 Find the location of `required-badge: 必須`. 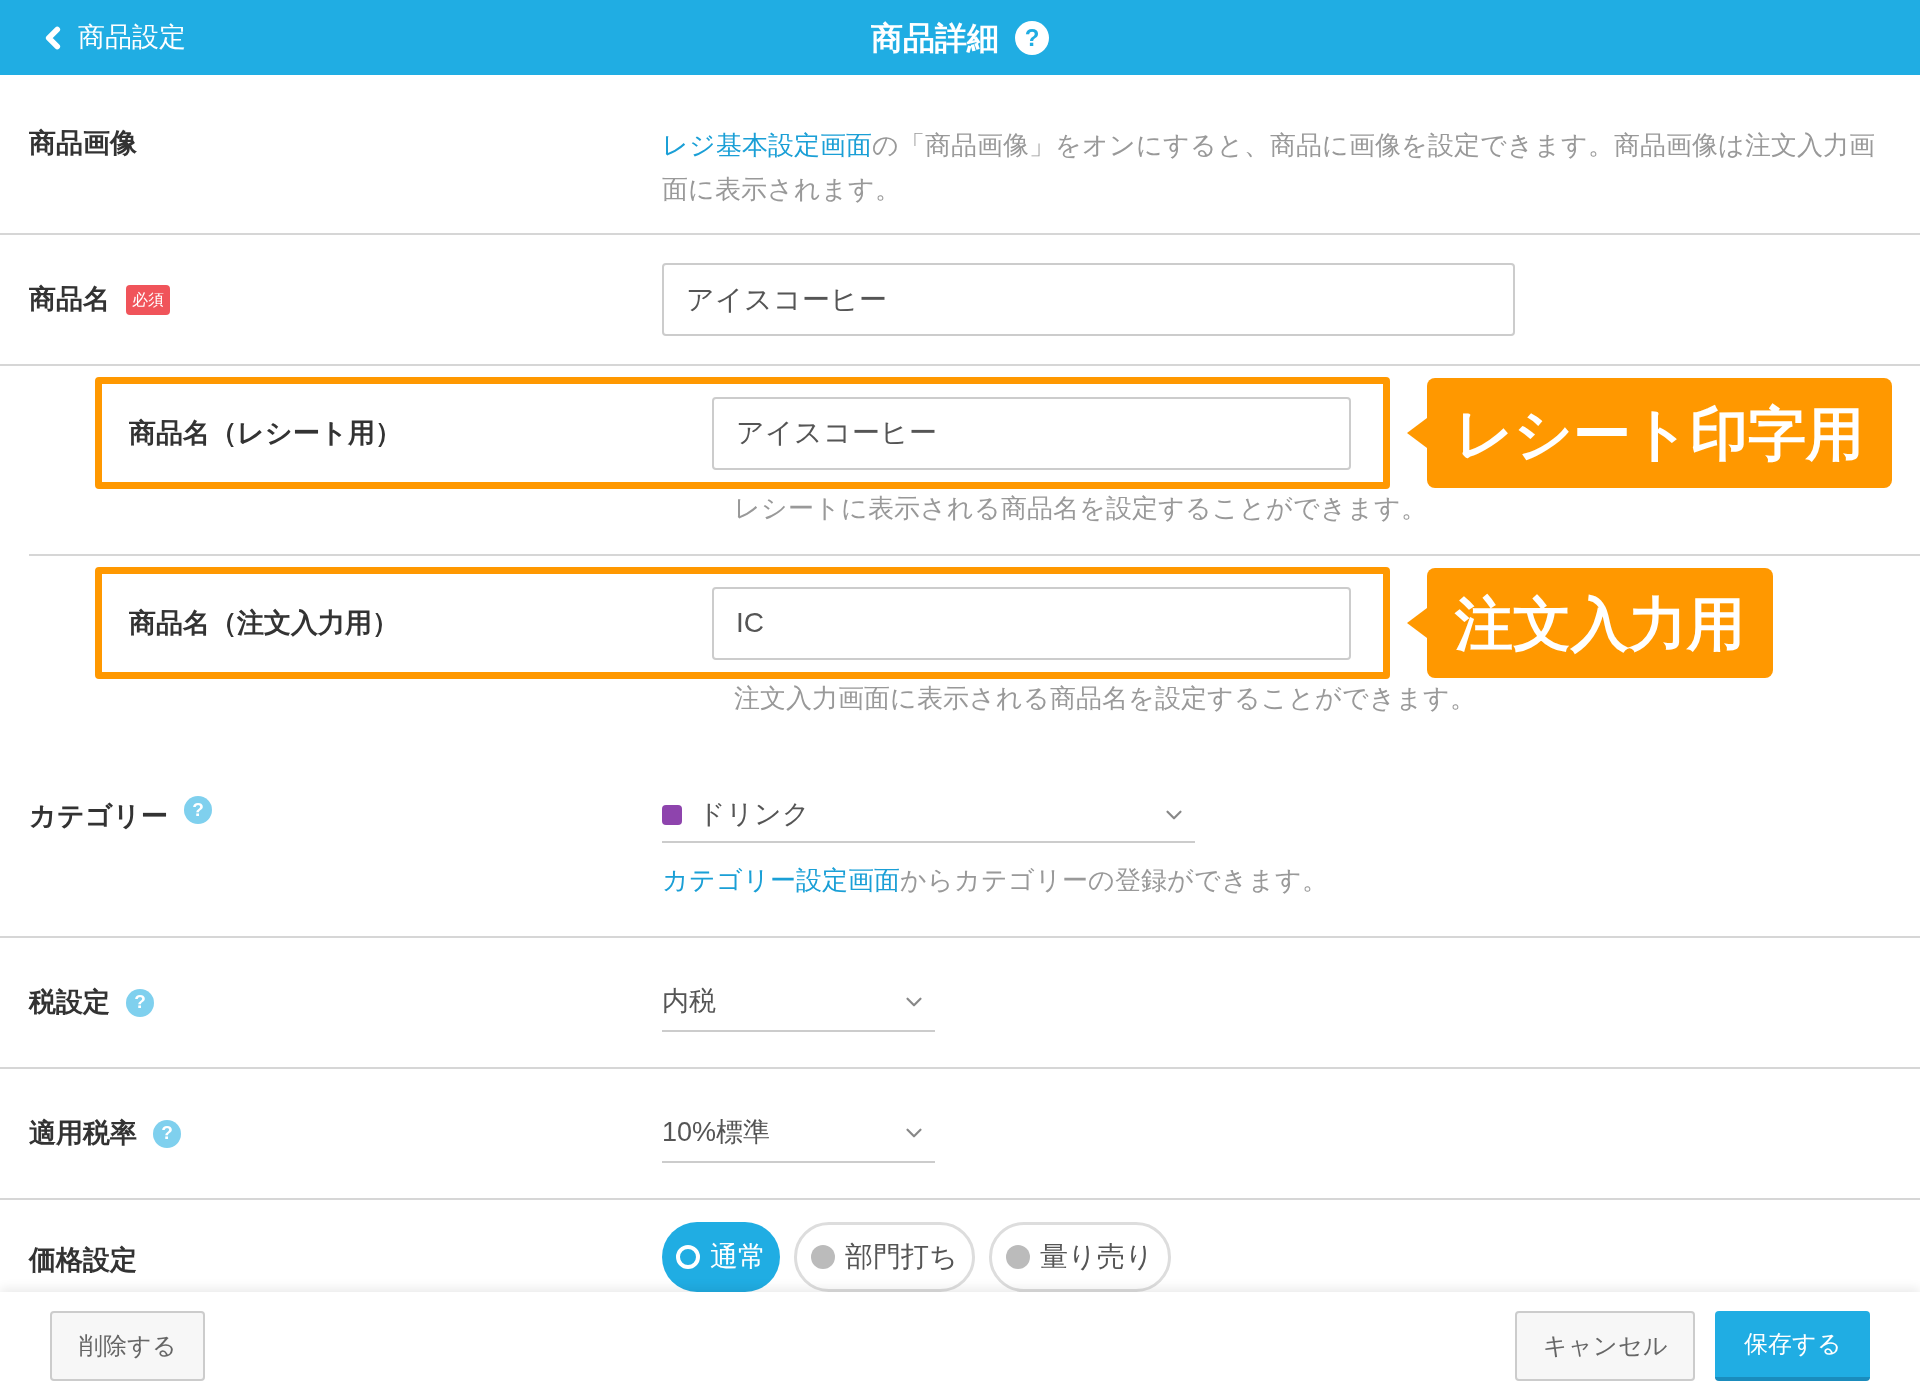

required-badge: 必須 is located at coordinates (148, 299).